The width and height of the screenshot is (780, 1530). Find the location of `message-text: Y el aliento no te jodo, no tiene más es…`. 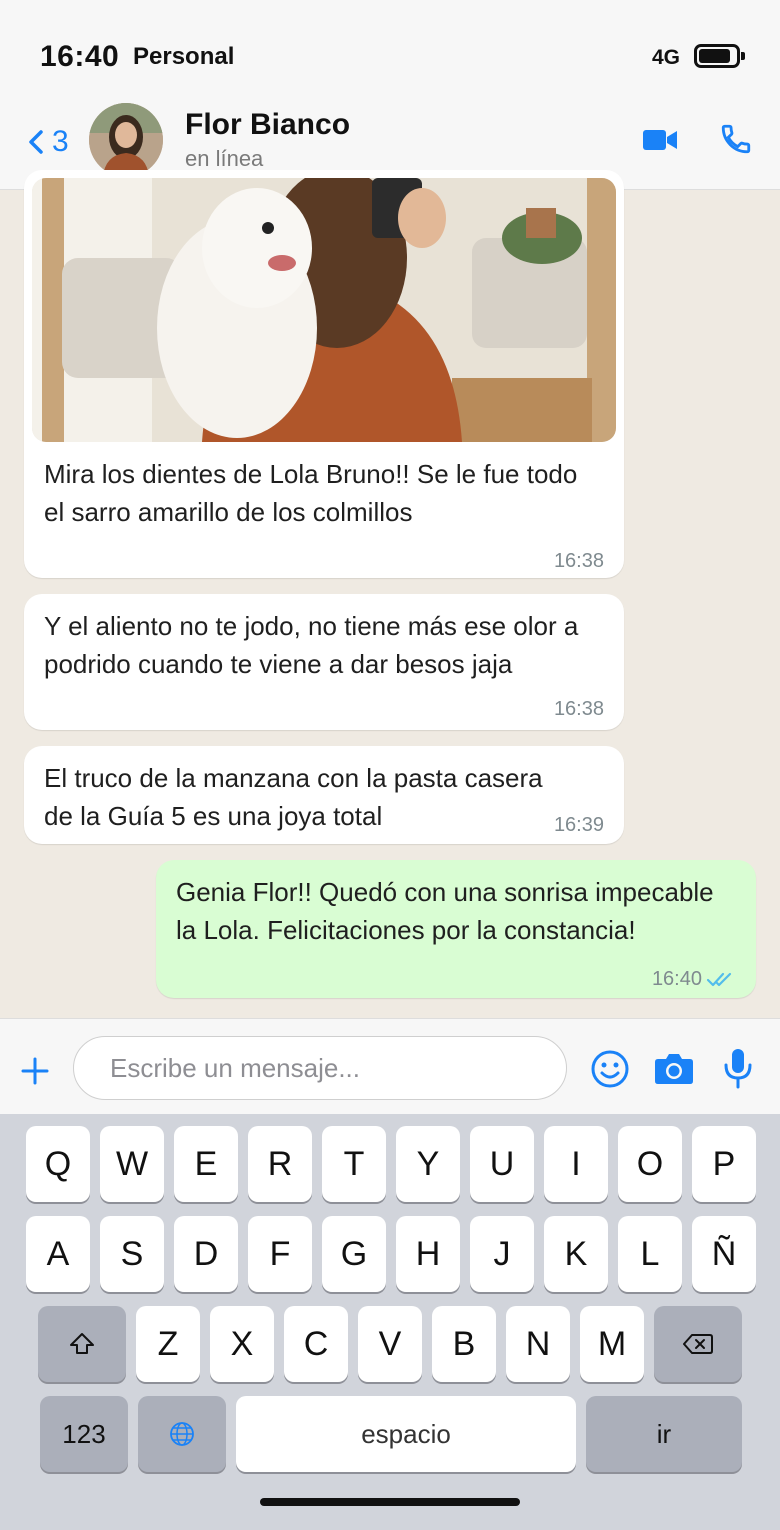

message-text: Y el aliento no te jodo, no tiene más es… is located at coordinates (311, 645).